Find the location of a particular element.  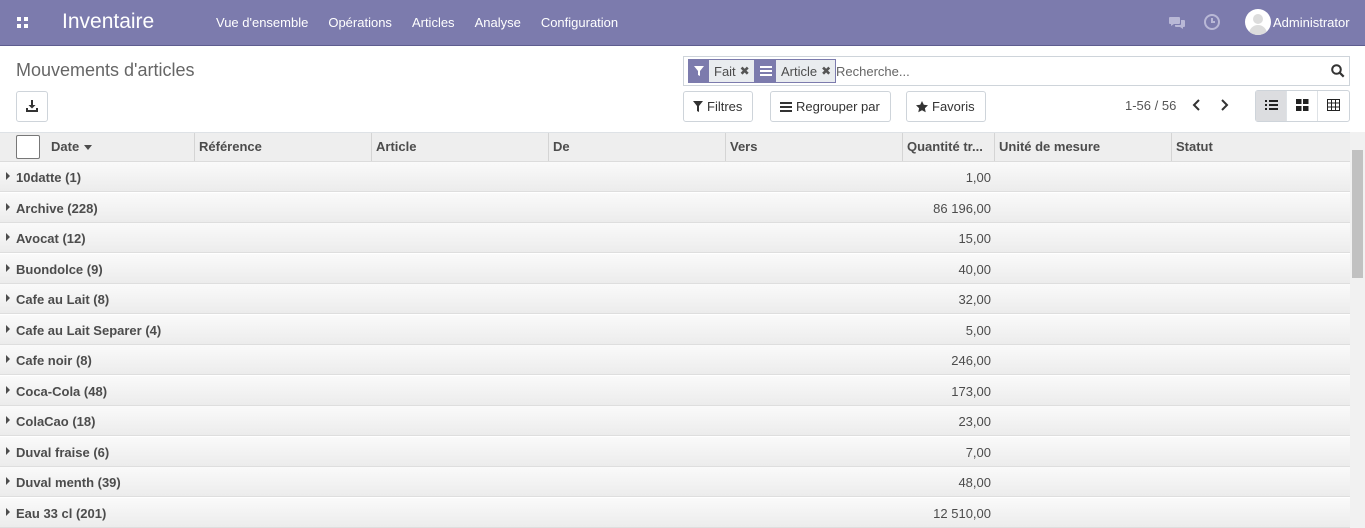

column-date: Date is located at coordinates (120, 147).